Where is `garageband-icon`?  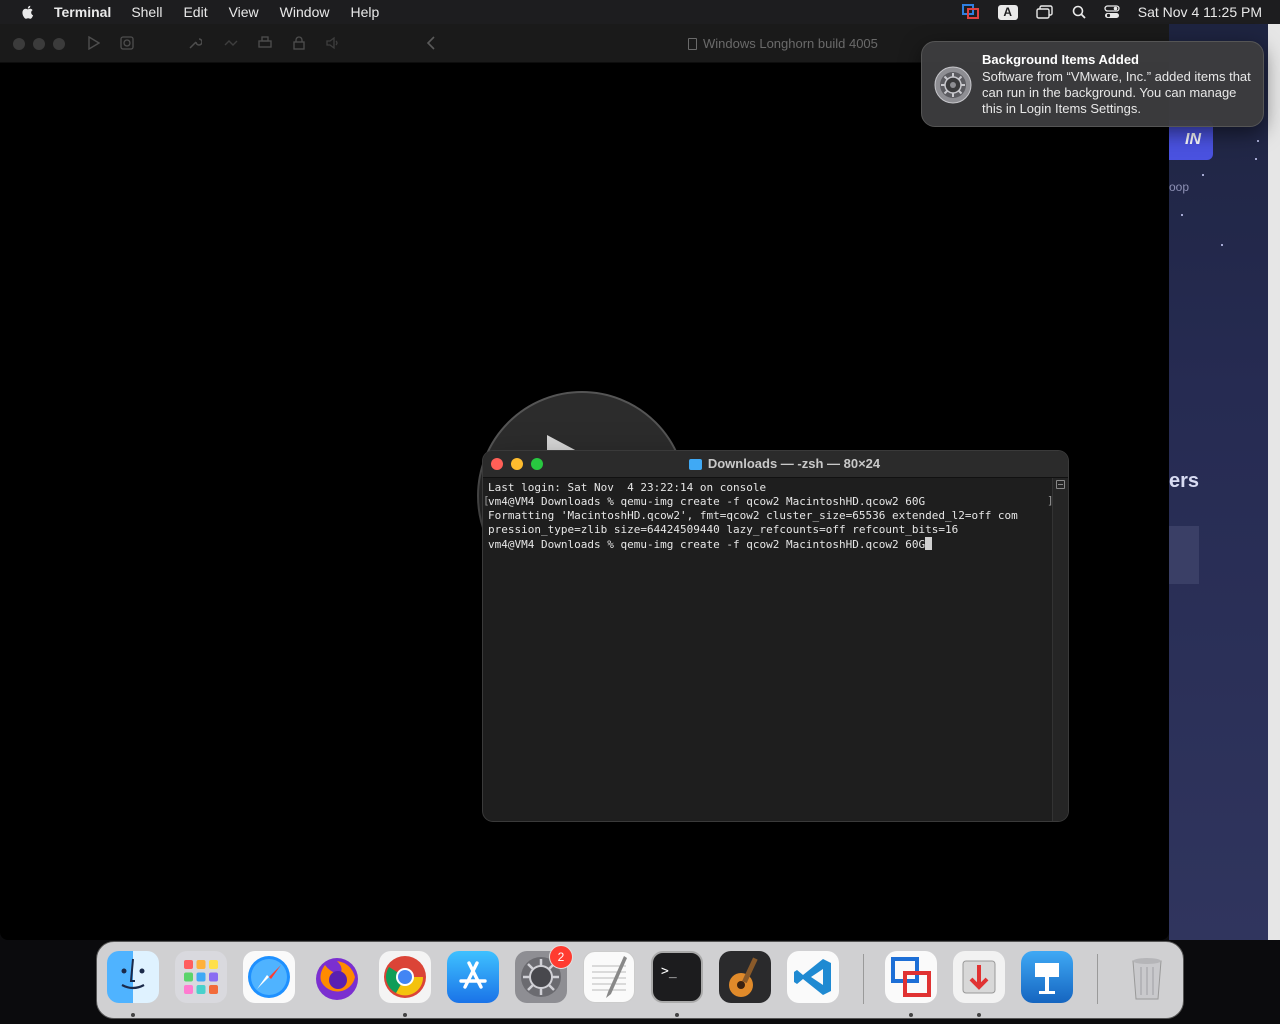
garageband-icon is located at coordinates (745, 977).